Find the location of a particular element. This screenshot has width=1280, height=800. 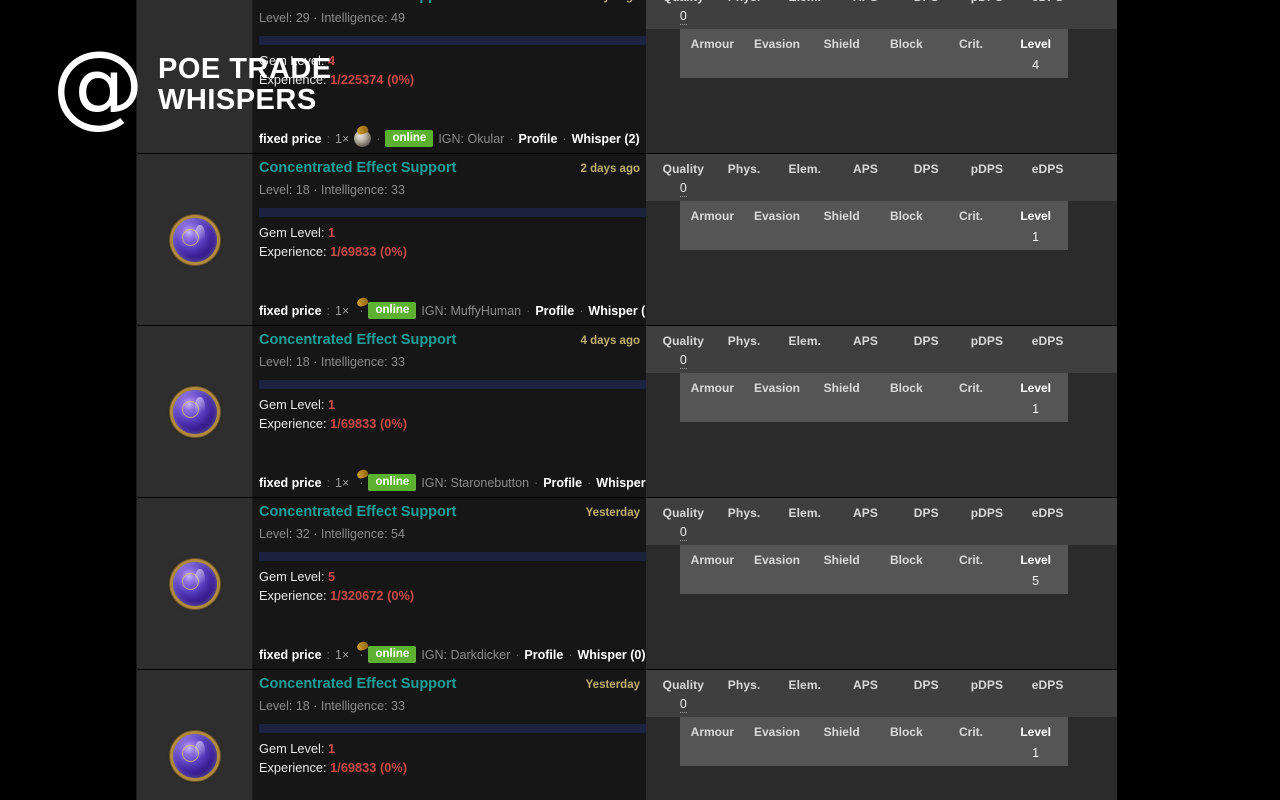

experience-line: Experience: 1/69833 (0%) is located at coordinates (449, 767).